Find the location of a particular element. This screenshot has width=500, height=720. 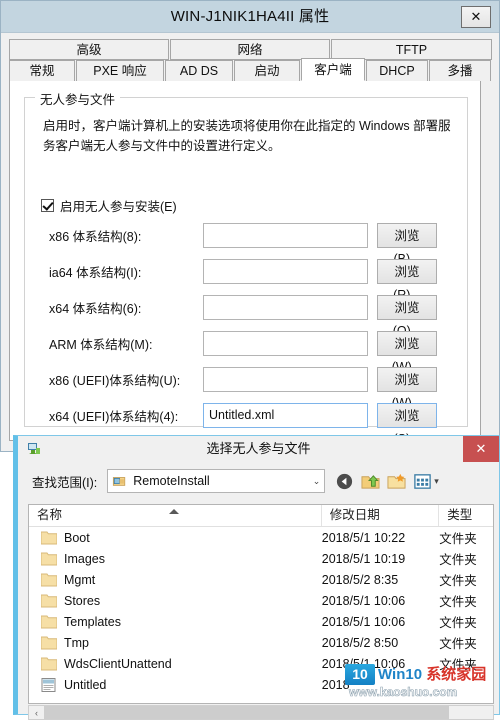

tab-network: 网络 is located at coordinates (250, 49).